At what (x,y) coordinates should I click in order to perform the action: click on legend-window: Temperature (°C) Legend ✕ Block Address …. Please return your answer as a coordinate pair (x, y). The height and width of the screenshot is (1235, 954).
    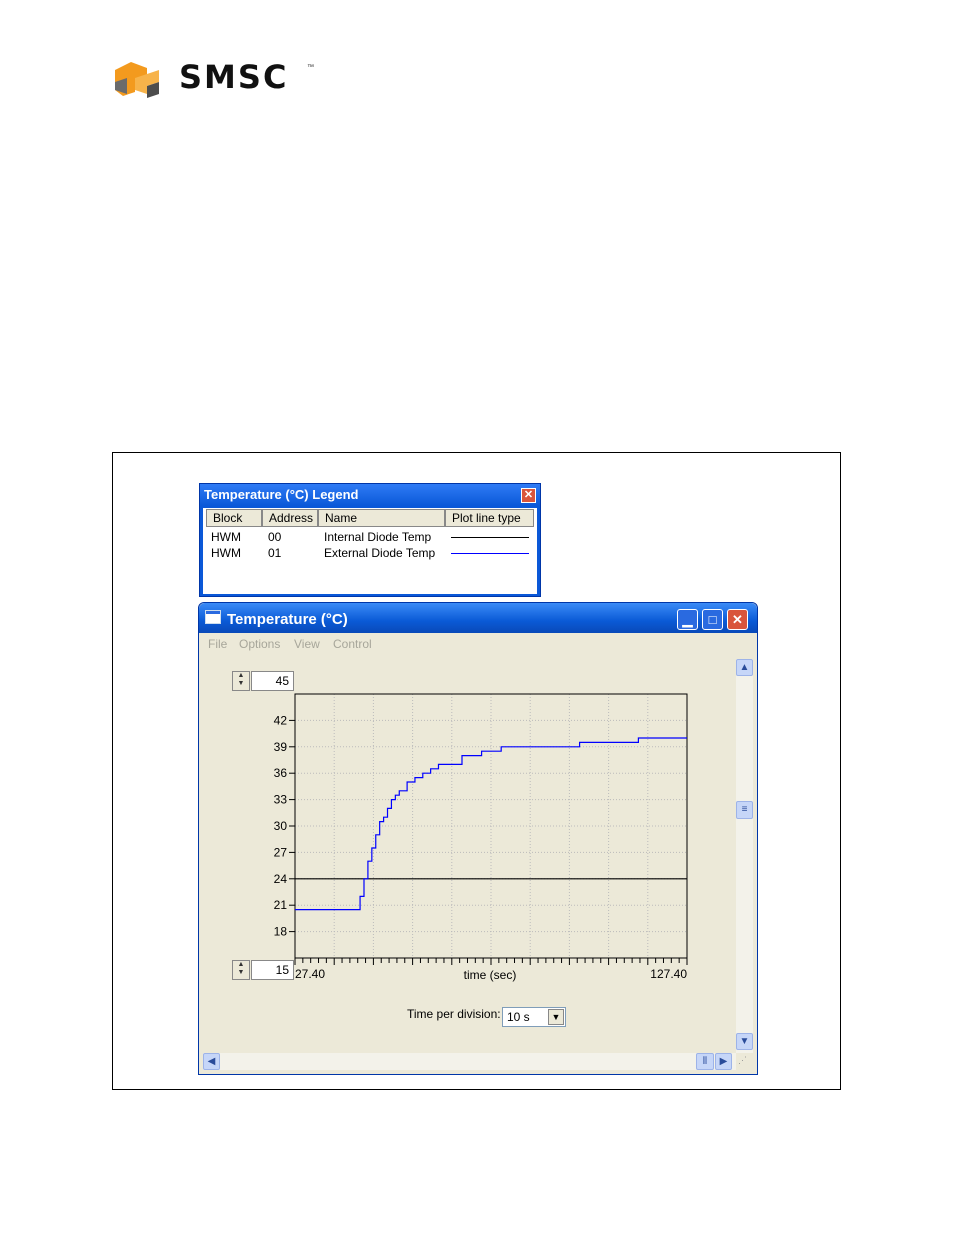
    Looking at the image, I should click on (370, 540).